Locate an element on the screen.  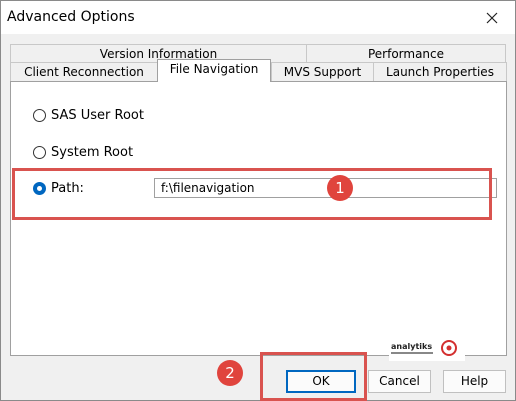
tab-file-navigation: File Navigation is located at coordinates (214, 70).